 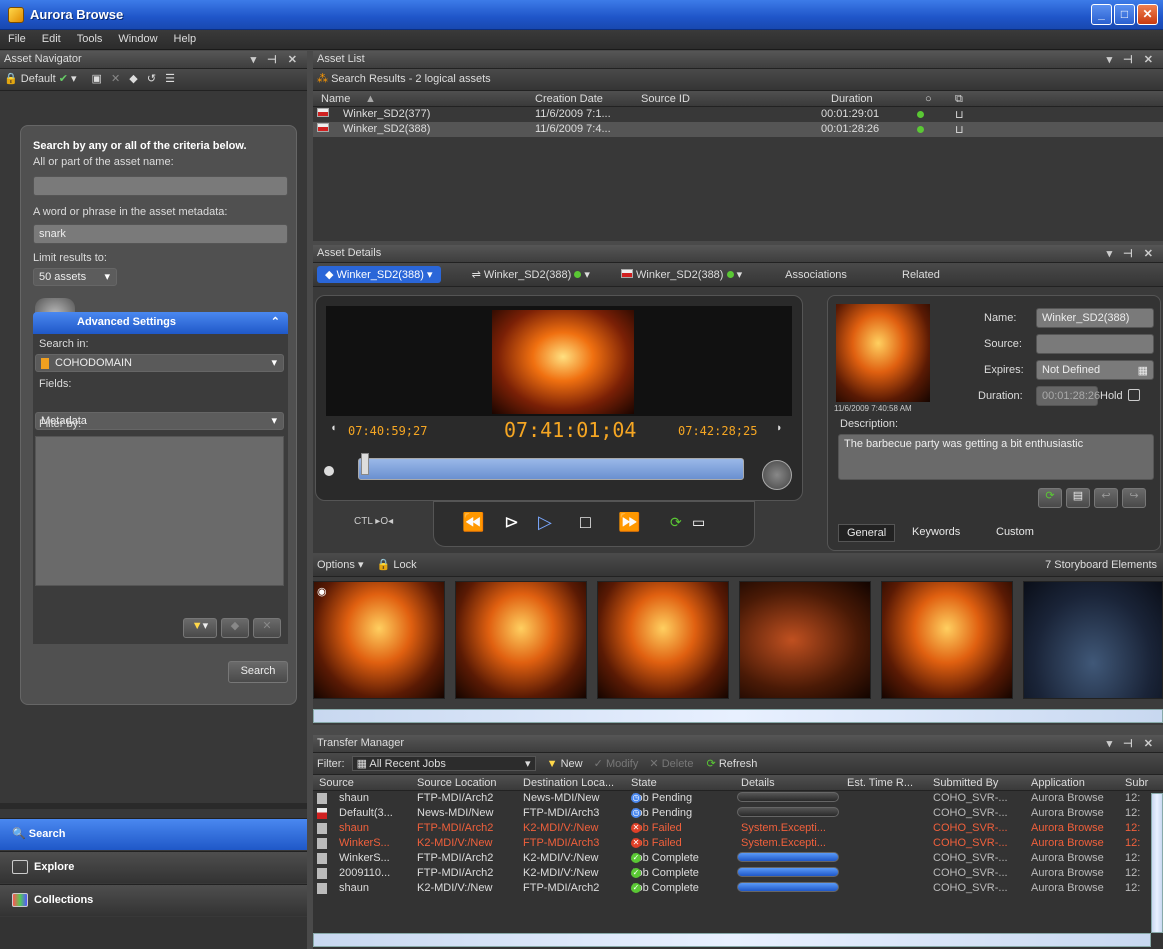 What do you see at coordinates (115, 79) in the screenshot?
I see `delete-icon: ✕` at bounding box center [115, 79].